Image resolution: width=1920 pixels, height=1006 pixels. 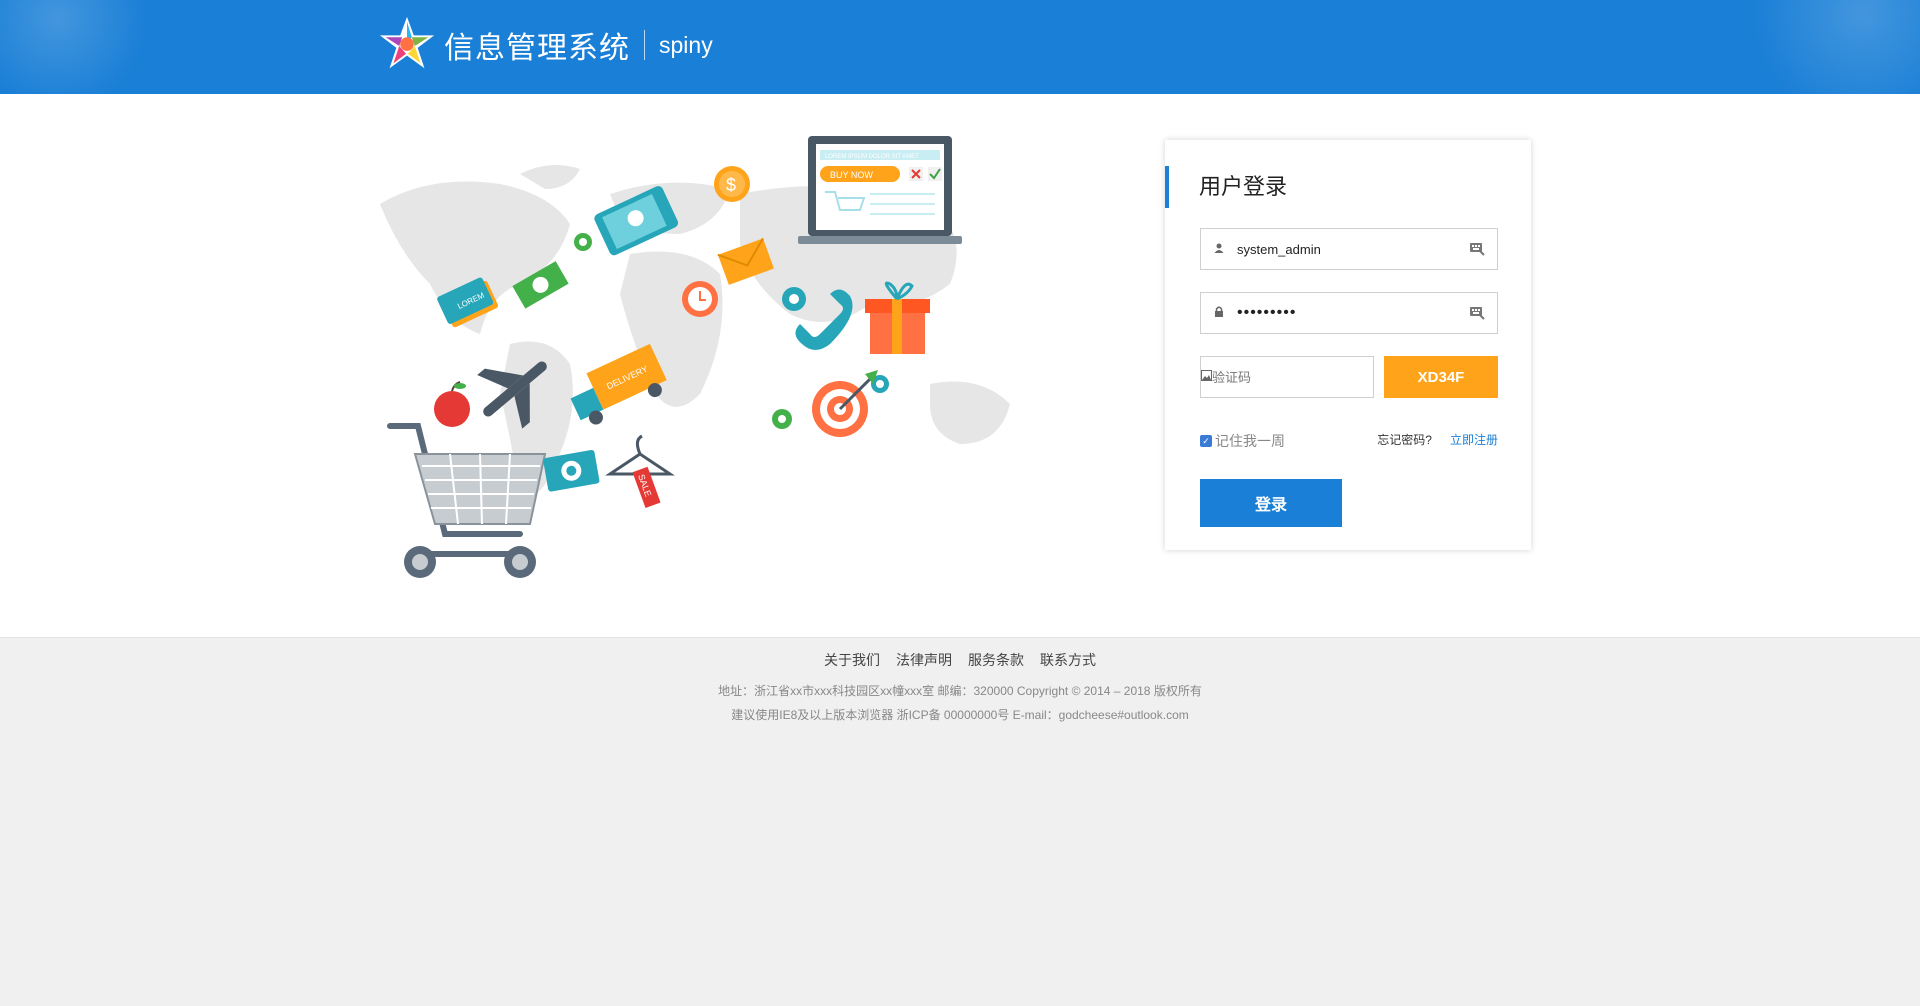 I want to click on sale-tag-icon: SALE, so click(x=640, y=471).